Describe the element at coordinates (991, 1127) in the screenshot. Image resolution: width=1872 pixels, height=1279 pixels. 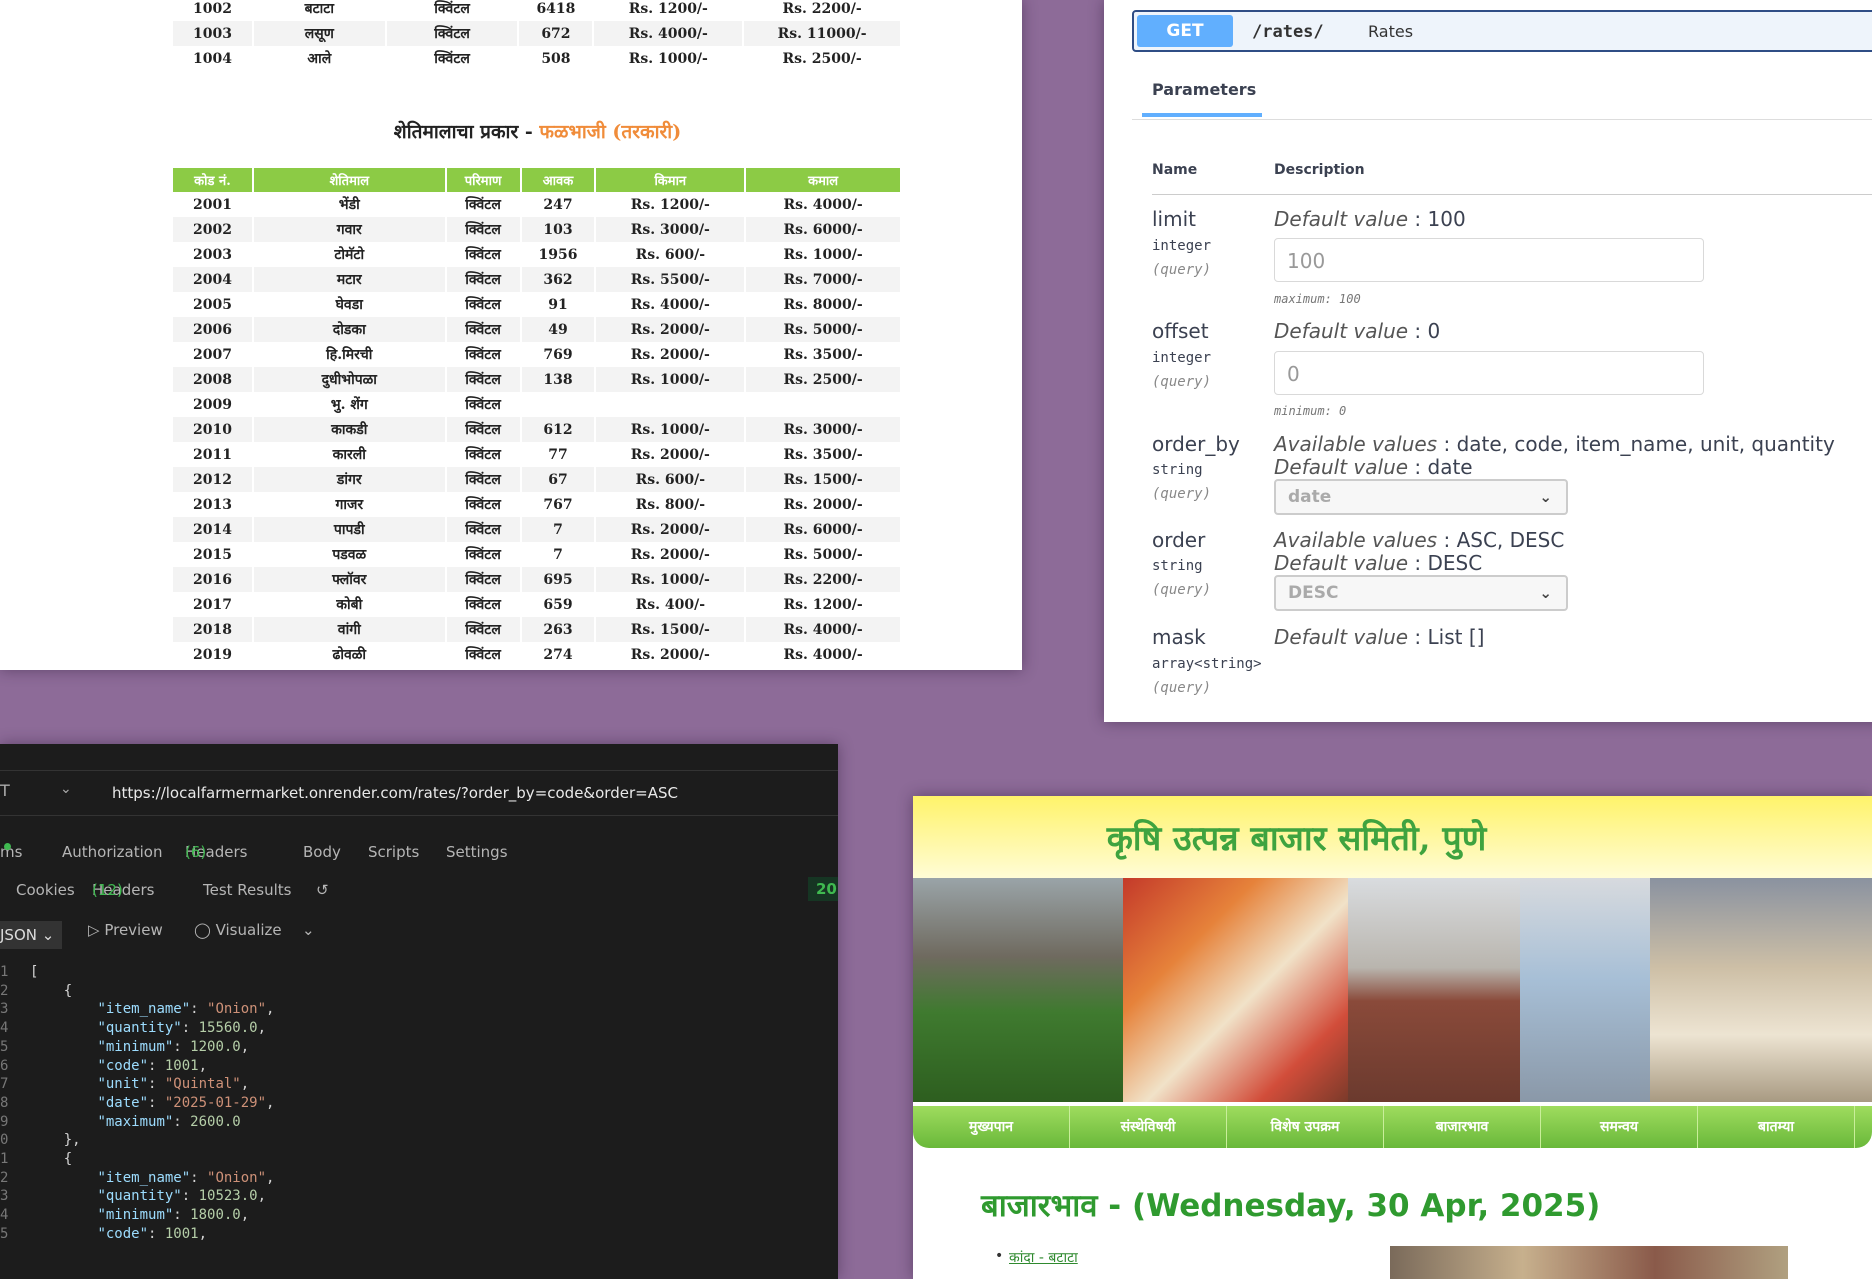
I see `nav-item: मुख्यपान` at that location.